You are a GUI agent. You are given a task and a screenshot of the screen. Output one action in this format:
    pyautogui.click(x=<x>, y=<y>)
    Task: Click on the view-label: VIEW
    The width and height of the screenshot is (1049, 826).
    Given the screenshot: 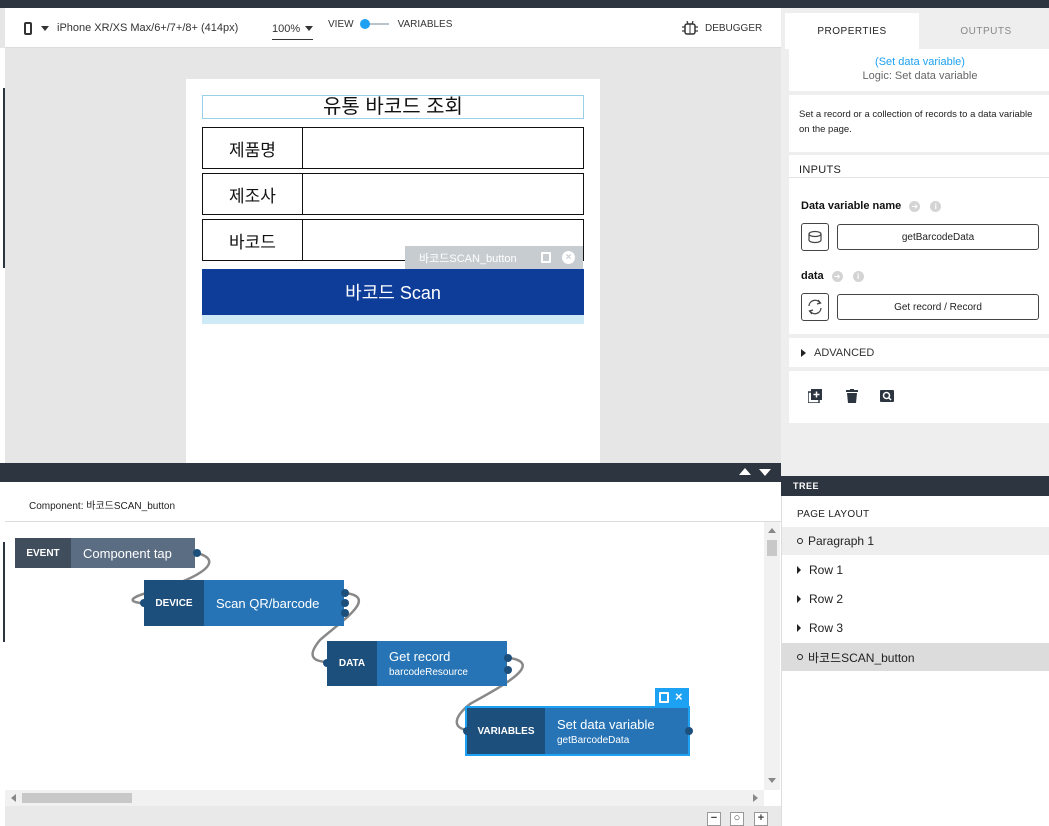 What is the action you would take?
    pyautogui.click(x=341, y=24)
    